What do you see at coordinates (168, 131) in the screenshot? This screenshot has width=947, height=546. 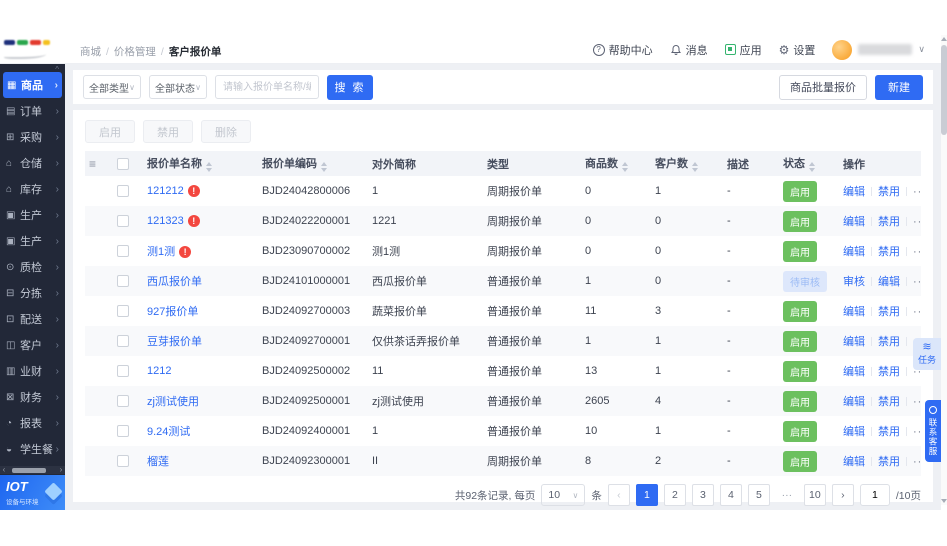 I see `bulk-disable-button: 禁用` at bounding box center [168, 131].